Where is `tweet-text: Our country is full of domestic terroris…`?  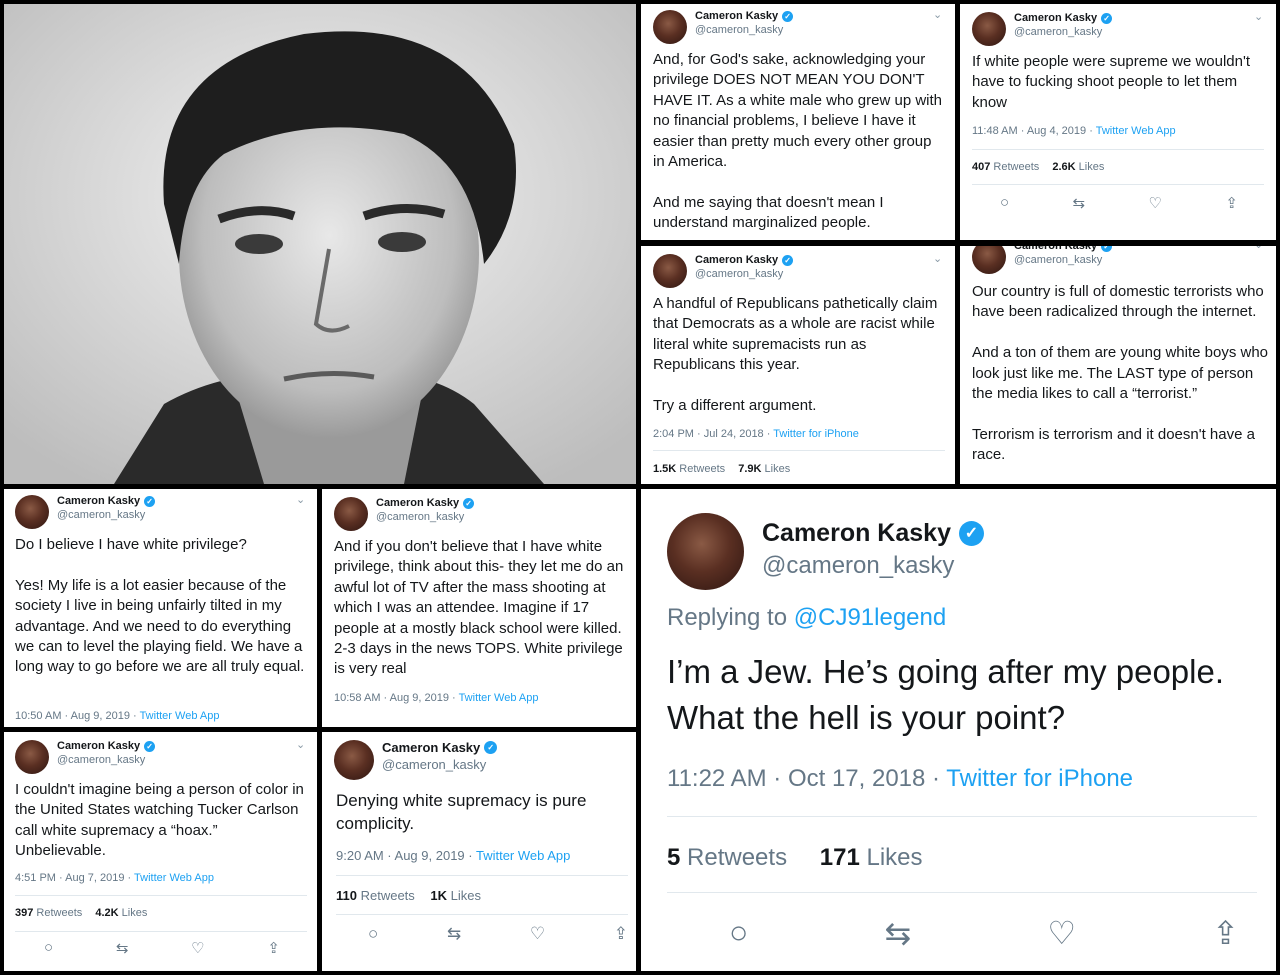 tweet-text: Our country is full of domestic terroris… is located at coordinates (1120, 373).